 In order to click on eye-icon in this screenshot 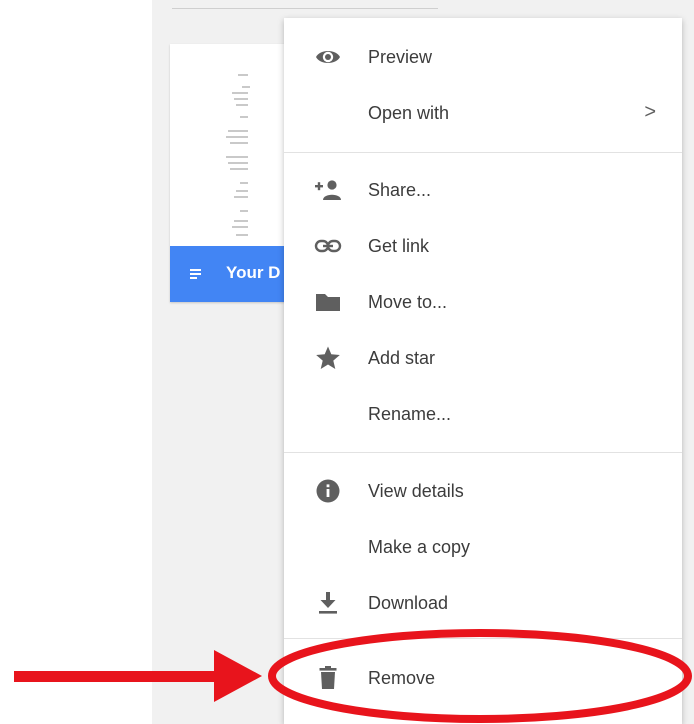, I will do `click(328, 57)`.